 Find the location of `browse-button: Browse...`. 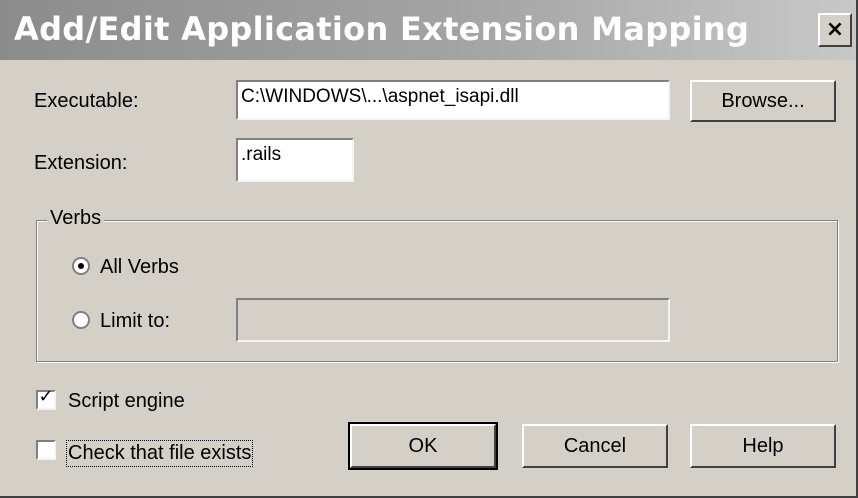

browse-button: Browse... is located at coordinates (763, 101).